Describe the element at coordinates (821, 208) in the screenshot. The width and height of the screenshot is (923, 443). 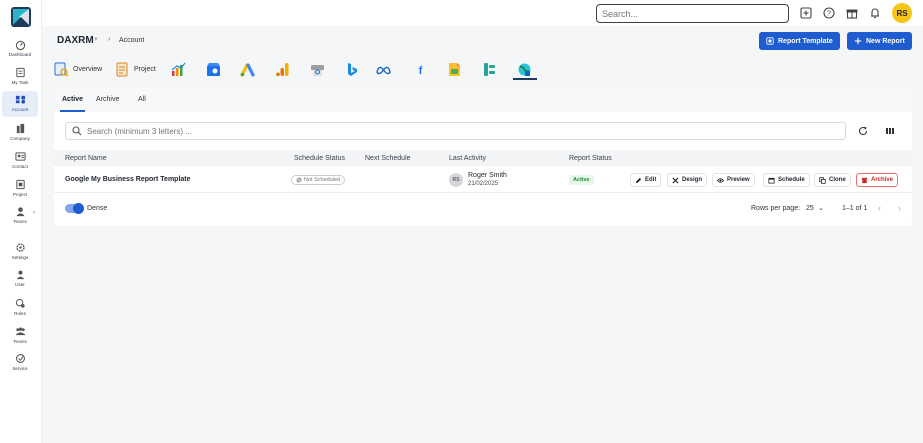
I see `chevron-down-icon: ⌄` at that location.